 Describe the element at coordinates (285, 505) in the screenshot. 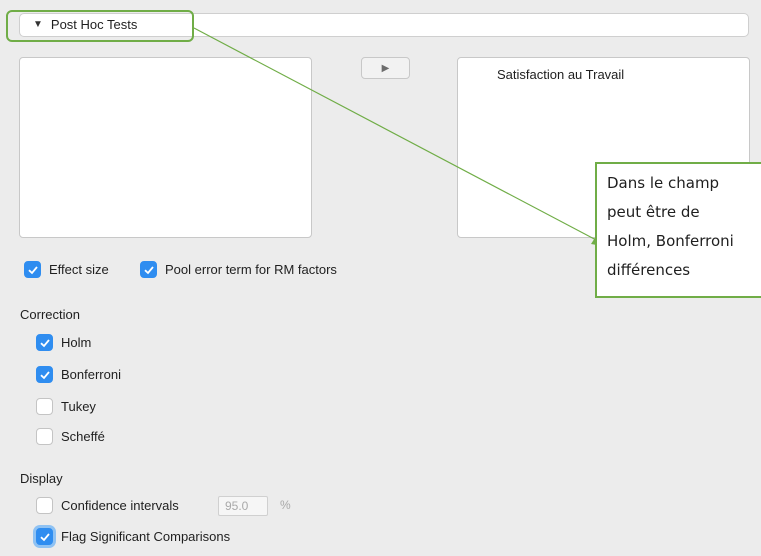

I see `percent-unit-label: %` at that location.